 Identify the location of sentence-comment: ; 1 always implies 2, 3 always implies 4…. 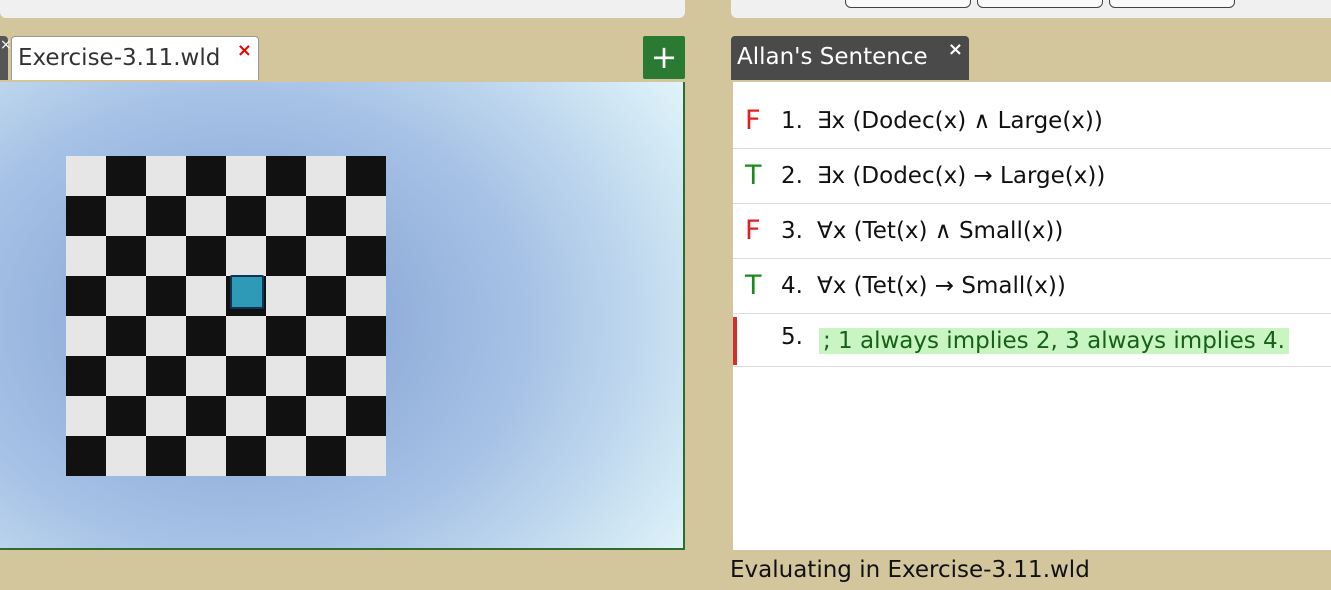
(1054, 341).